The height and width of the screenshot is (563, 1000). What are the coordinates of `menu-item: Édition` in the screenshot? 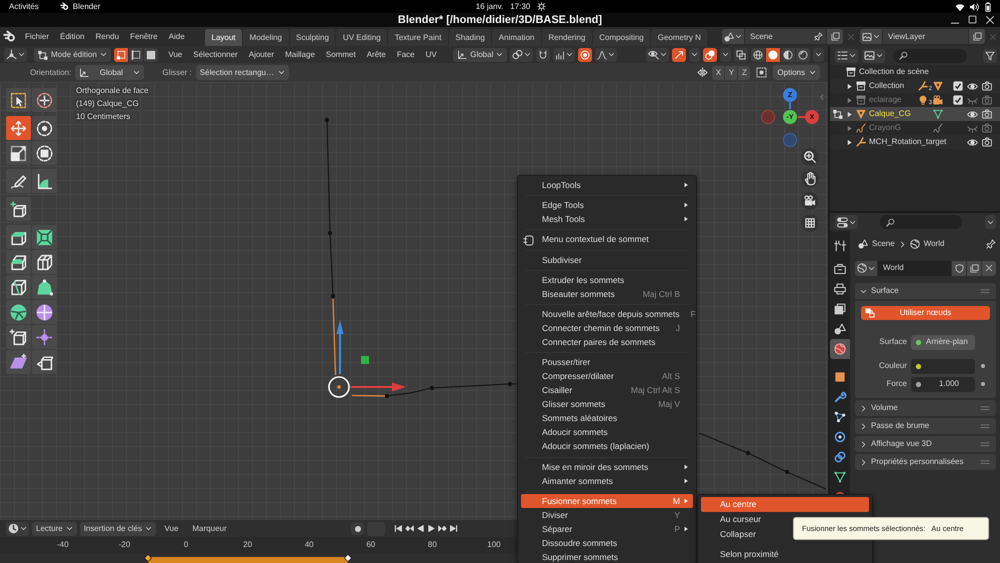 It's located at (72, 36).